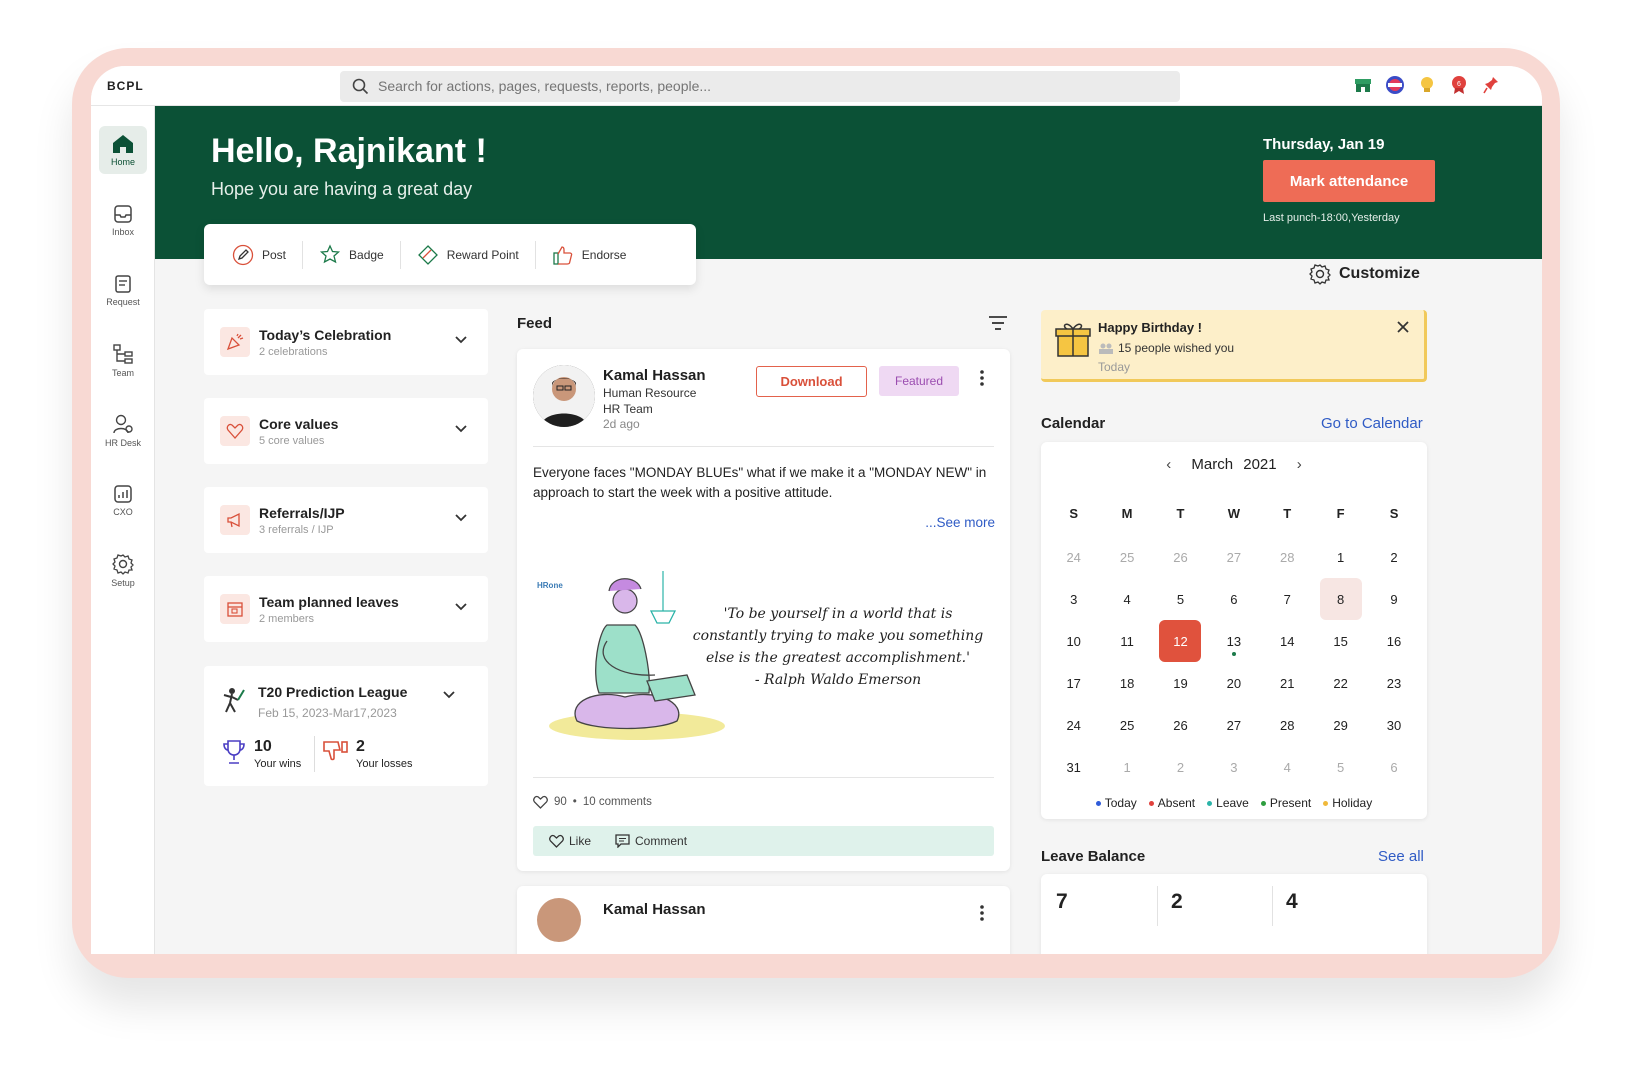  I want to click on calendar-day: 18, so click(1126, 683).